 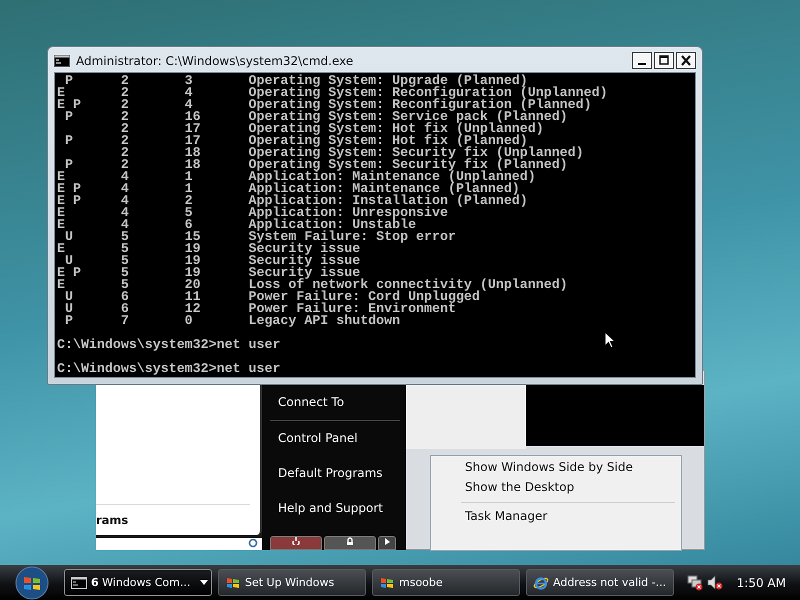 I want to click on maximize-icon, so click(x=664, y=60).